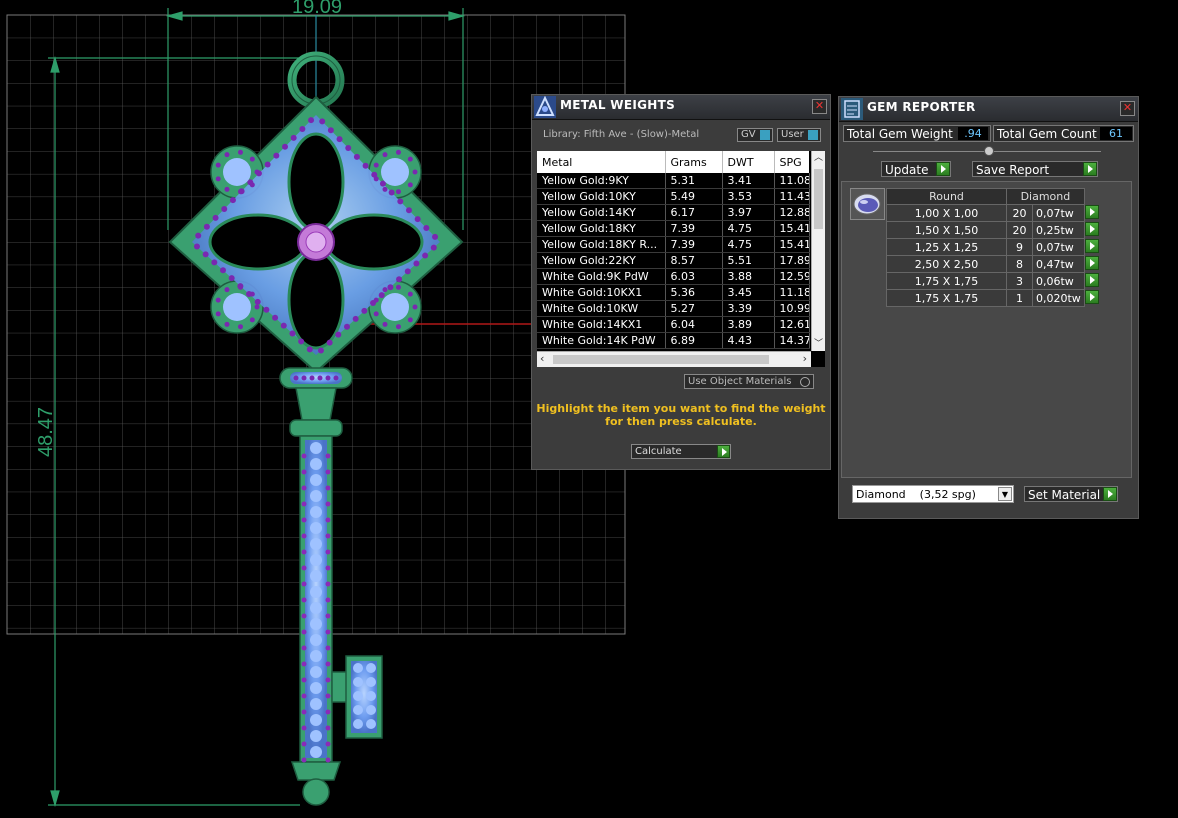 Image resolution: width=1178 pixels, height=818 pixels. Describe the element at coordinates (601, 196) in the screenshot. I see `cell-metal: Yellow Gold:10KY` at that location.